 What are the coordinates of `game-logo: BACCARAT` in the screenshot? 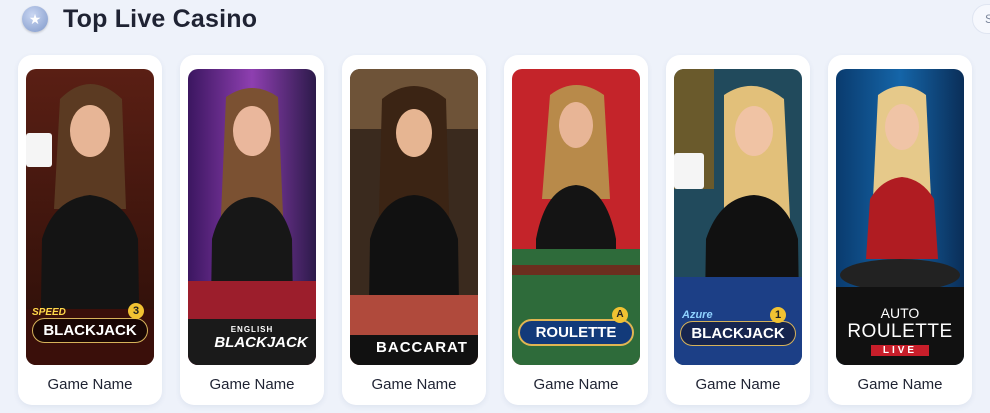 It's located at (422, 347).